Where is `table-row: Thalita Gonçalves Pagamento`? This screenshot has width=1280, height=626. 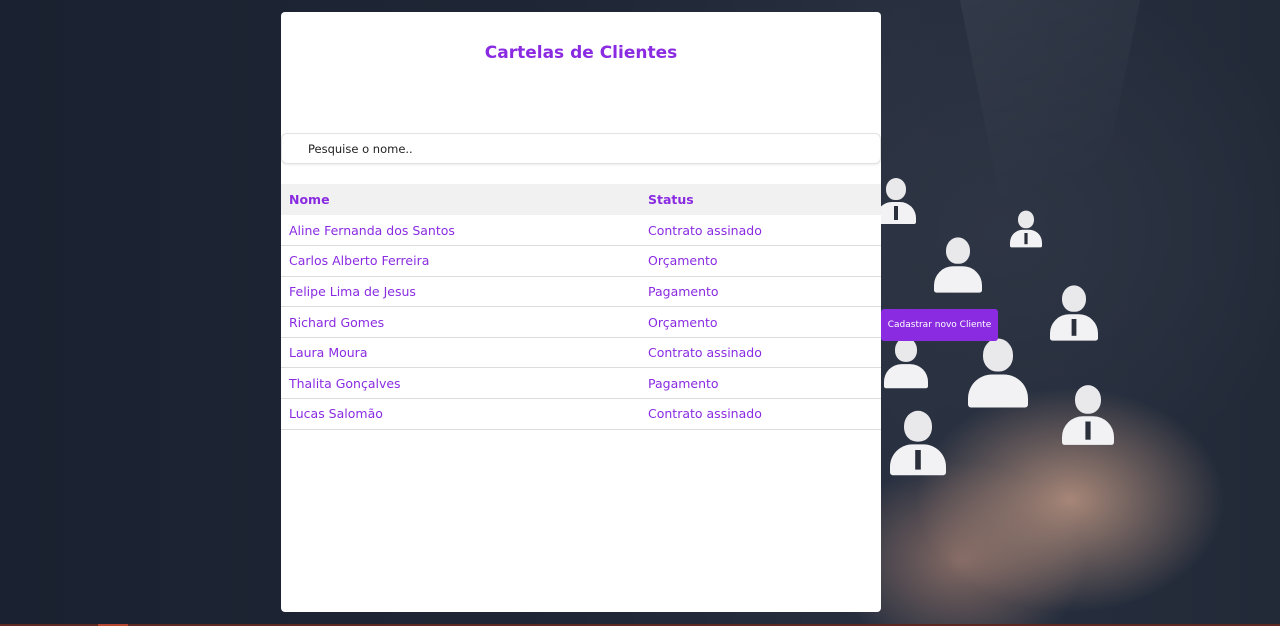
table-row: Thalita Gonçalves Pagamento is located at coordinates (581, 383).